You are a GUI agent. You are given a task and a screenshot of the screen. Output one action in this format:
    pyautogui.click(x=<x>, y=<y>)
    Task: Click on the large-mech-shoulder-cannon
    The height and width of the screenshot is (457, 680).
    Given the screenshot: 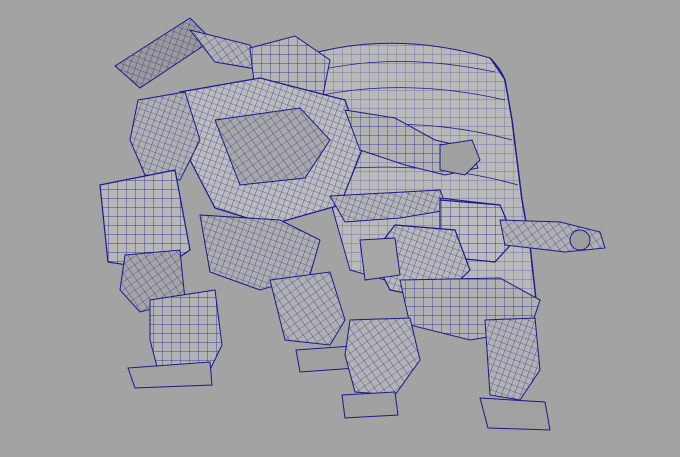 What is the action you would take?
    pyautogui.click(x=188, y=53)
    